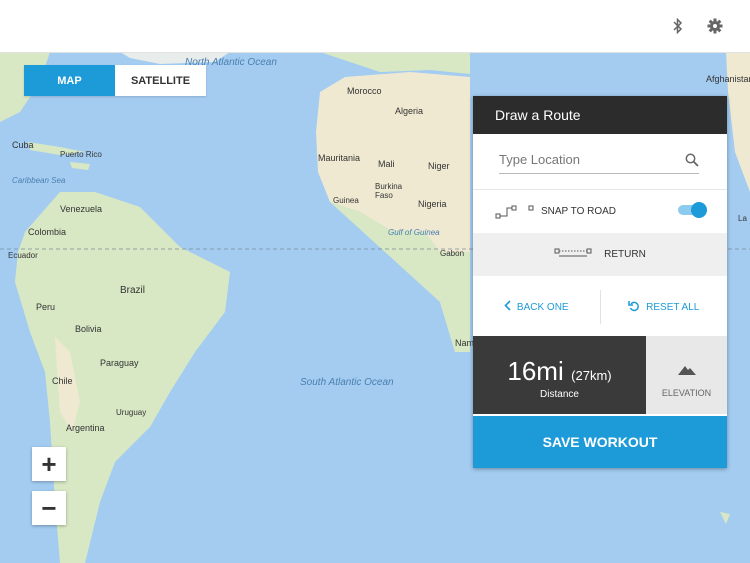 Image resolution: width=750 pixels, height=563 pixels. What do you see at coordinates (591, 375) in the screenshot?
I see `distance-km: (27km)` at bounding box center [591, 375].